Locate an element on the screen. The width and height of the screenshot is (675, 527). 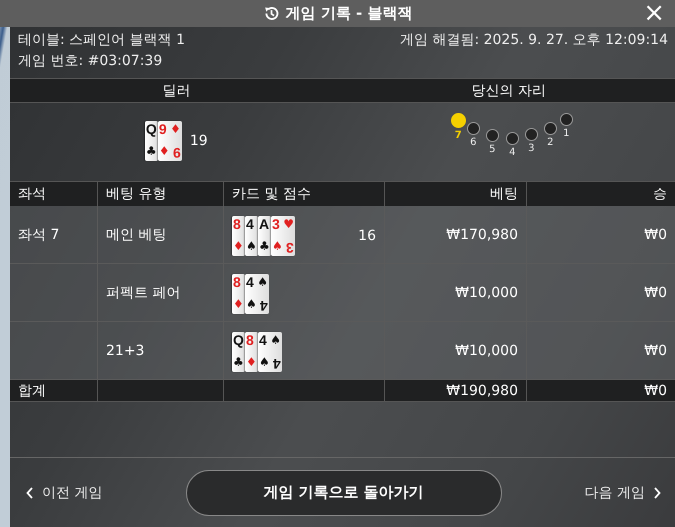
card-suit: ♥ is located at coordinates (288, 224).